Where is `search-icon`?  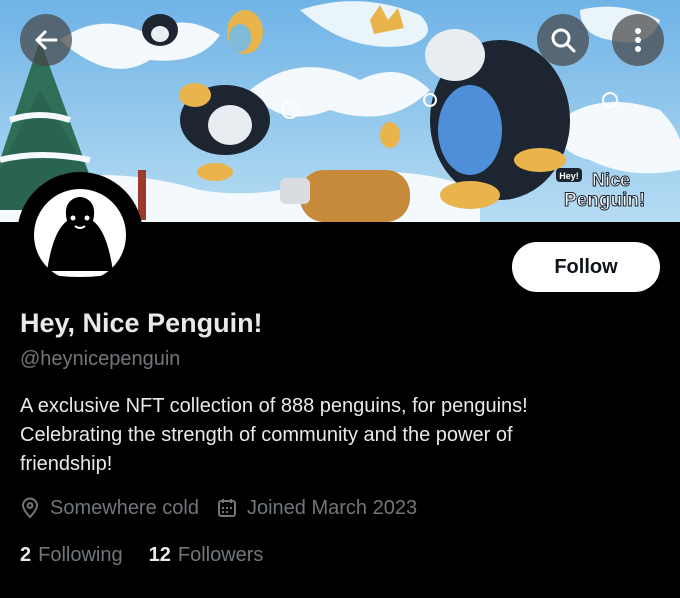 search-icon is located at coordinates (563, 40).